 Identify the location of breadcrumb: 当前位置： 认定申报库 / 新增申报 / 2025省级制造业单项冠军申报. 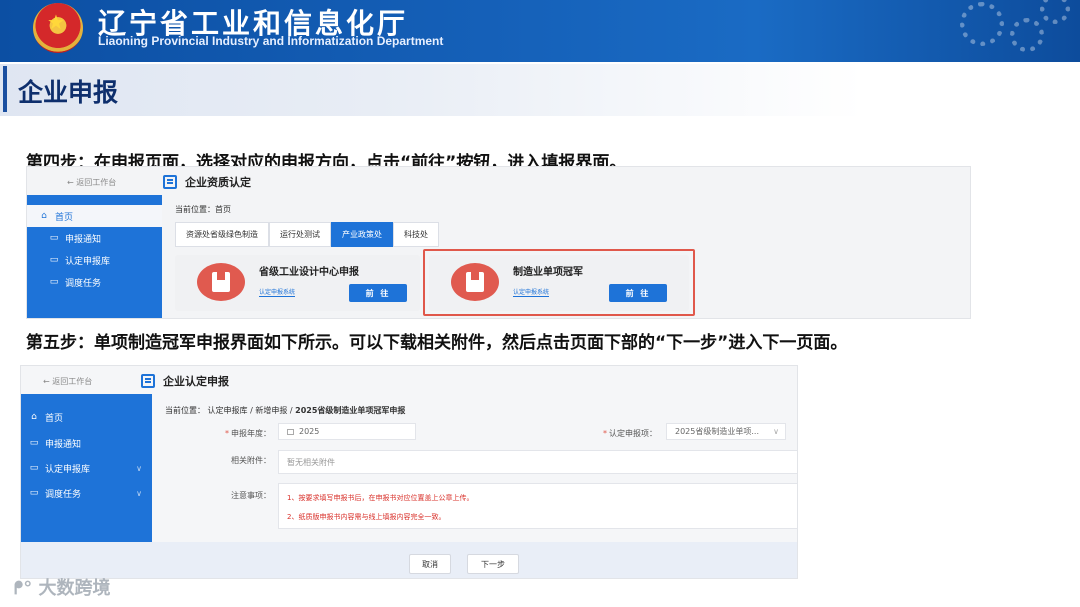
(285, 410).